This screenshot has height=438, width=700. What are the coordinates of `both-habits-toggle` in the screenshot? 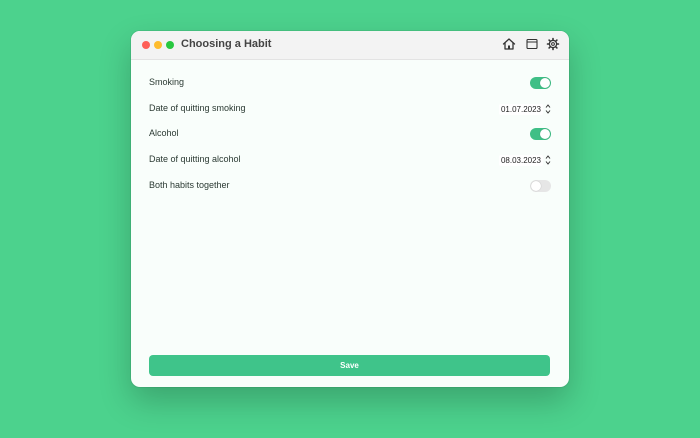 It's located at (540, 186).